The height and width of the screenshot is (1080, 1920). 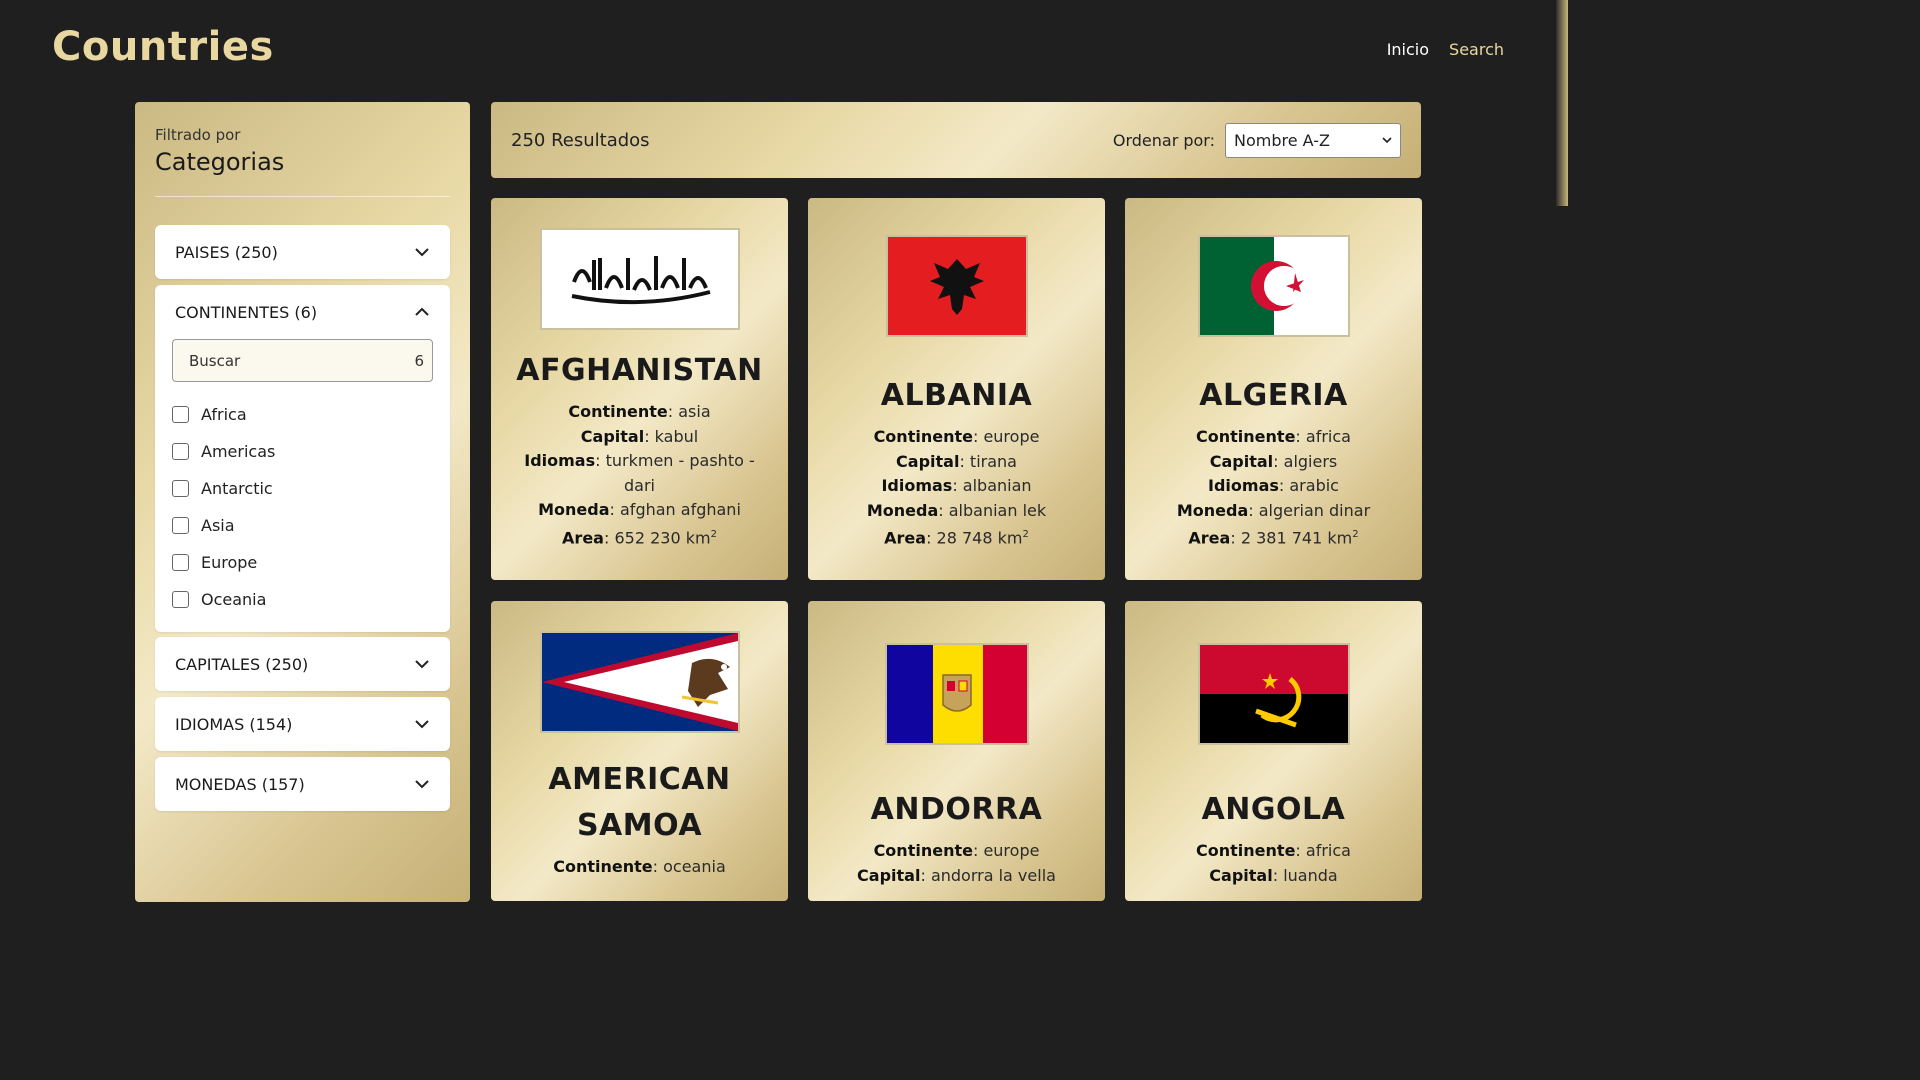 What do you see at coordinates (784, 50) in the screenshot?
I see `header: Countries Inicio Search` at bounding box center [784, 50].